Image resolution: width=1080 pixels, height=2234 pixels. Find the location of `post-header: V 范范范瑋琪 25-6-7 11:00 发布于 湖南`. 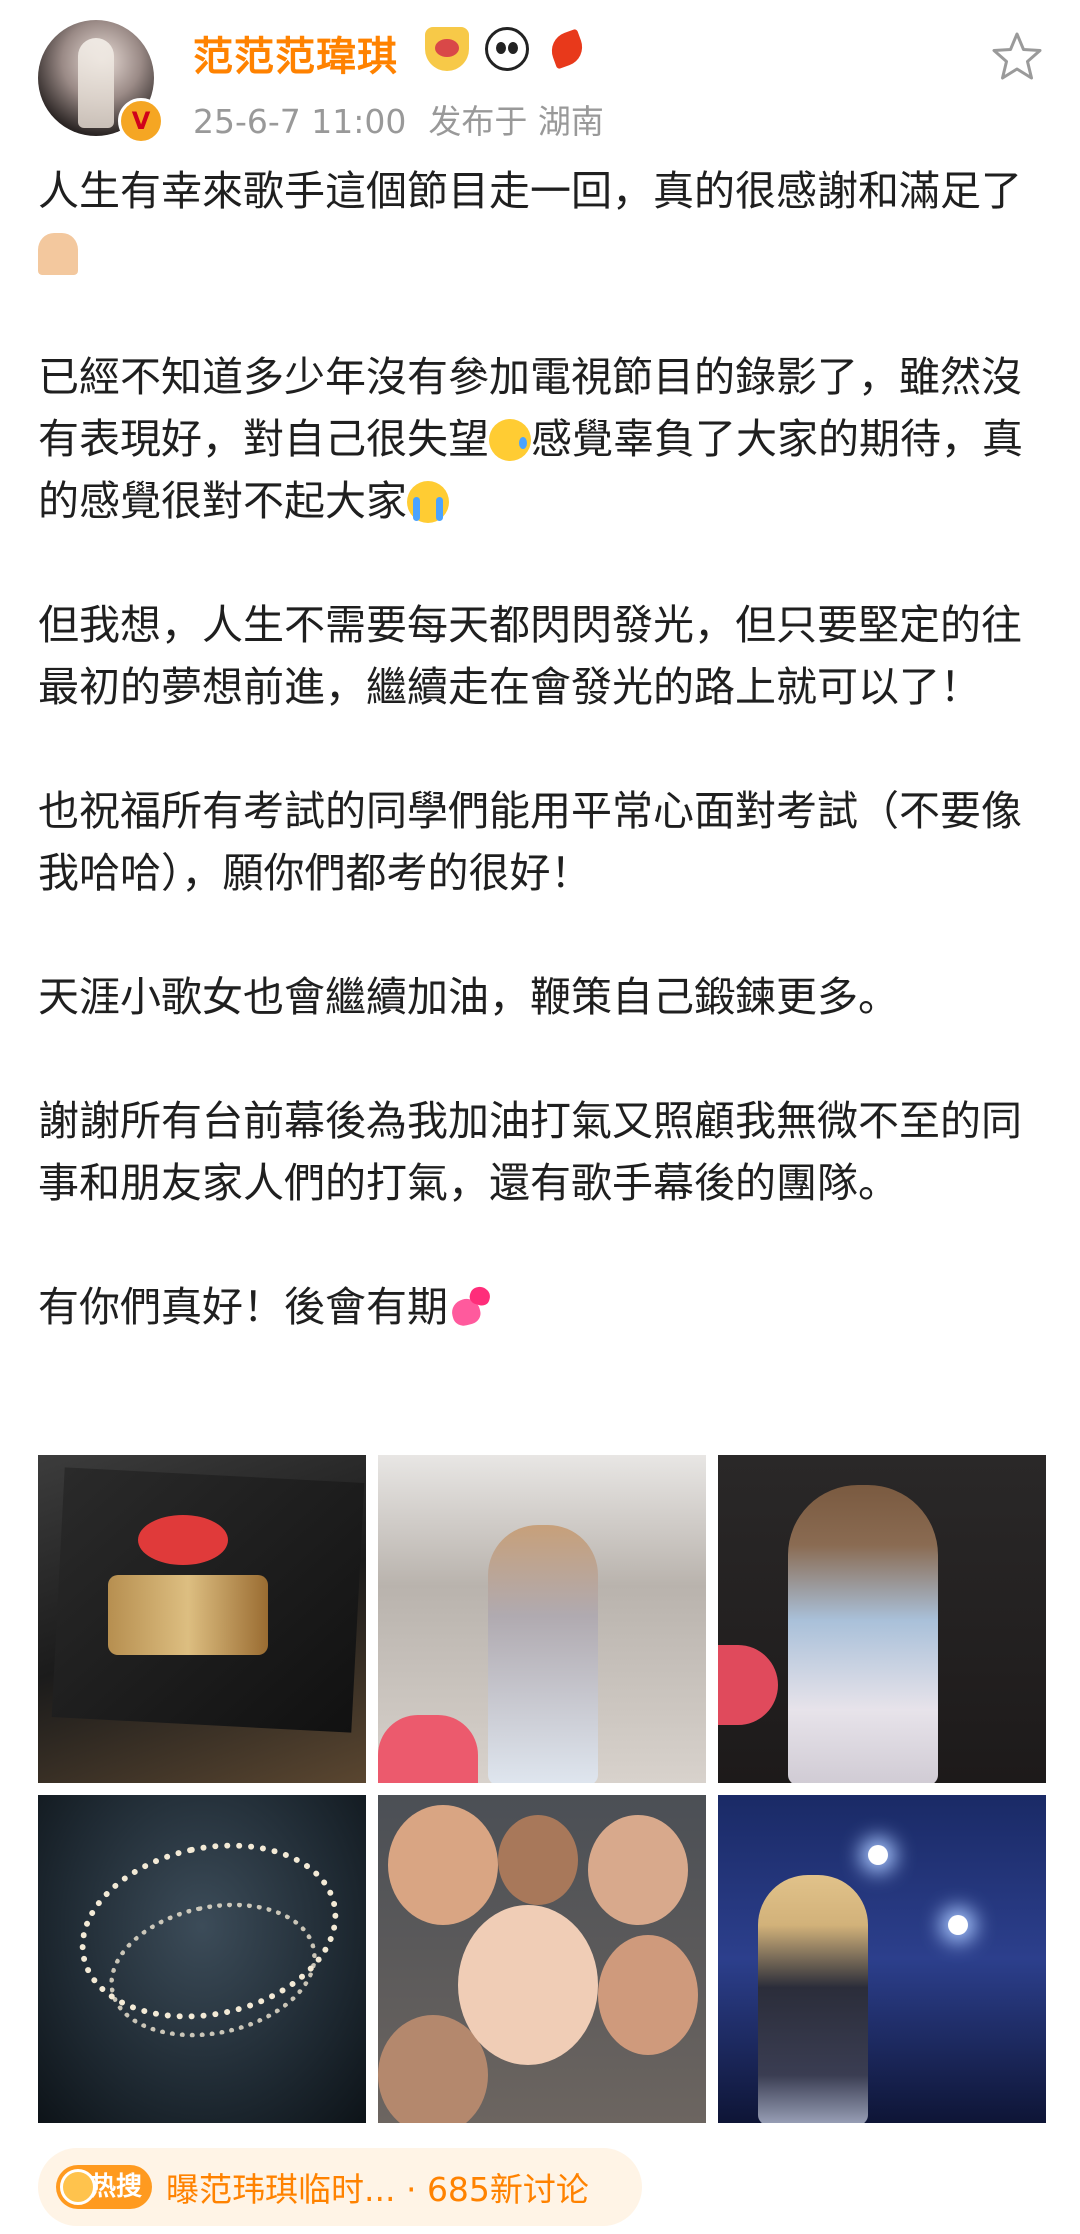

post-header: V 范范范瑋琪 25-6-7 11:00 发布于 湖南 is located at coordinates (540, 80).